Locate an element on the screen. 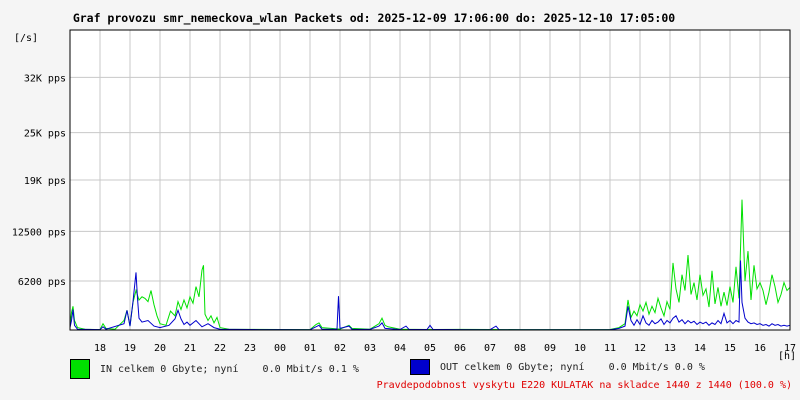 The image size is (800, 400). x-tick-label: 09 is located at coordinates (550, 348).